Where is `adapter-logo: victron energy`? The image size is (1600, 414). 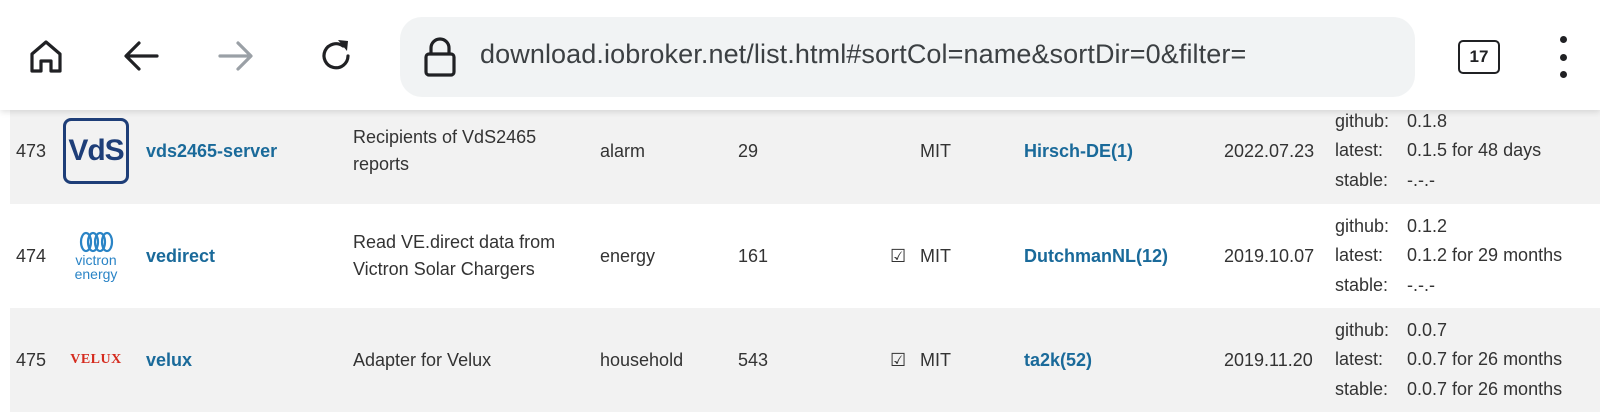 adapter-logo: victron energy is located at coordinates (96, 256).